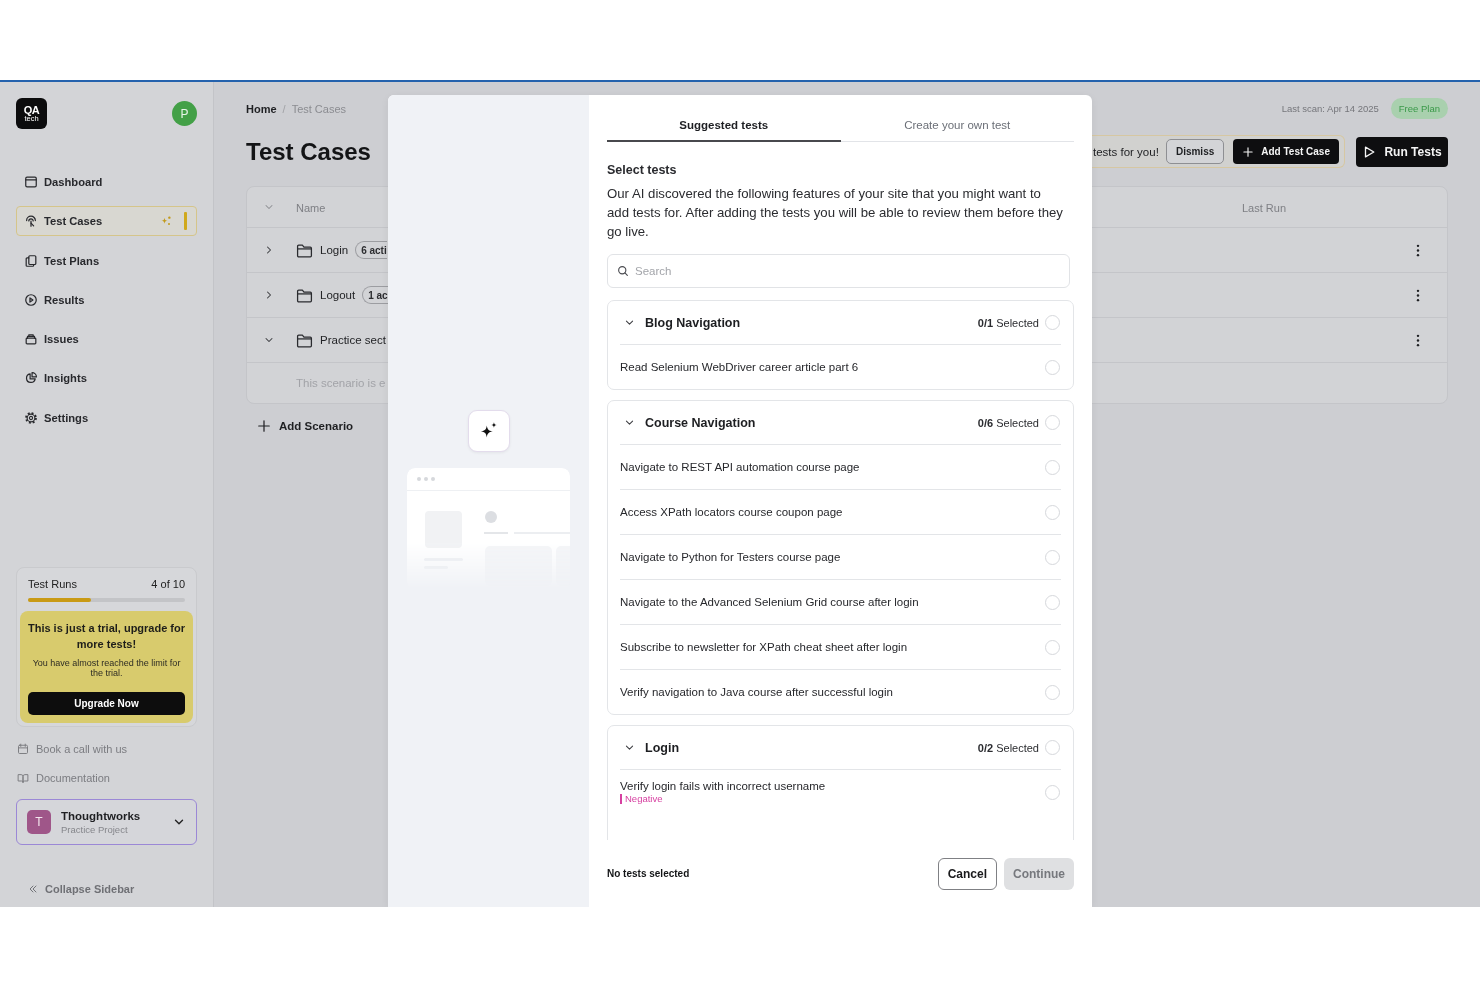 Image resolution: width=1480 pixels, height=987 pixels. I want to click on usage-count: 4 of 10, so click(168, 584).